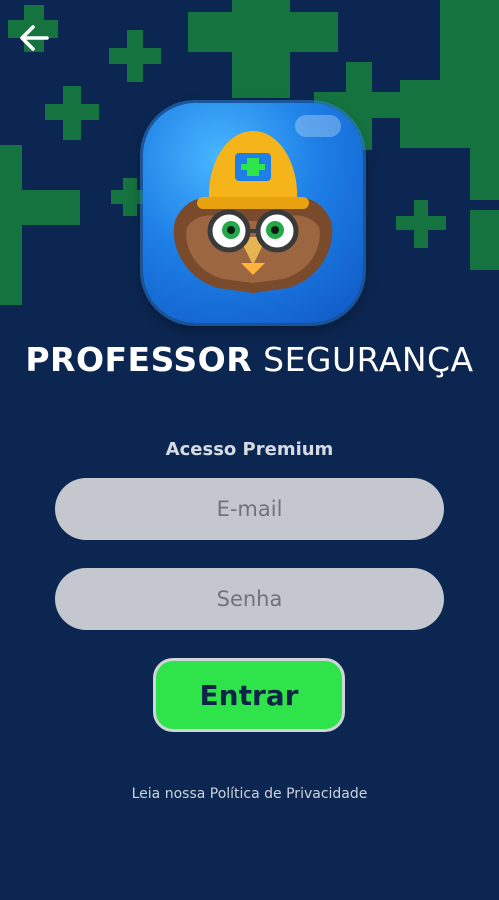  I want to click on email-field, so click(249, 509).